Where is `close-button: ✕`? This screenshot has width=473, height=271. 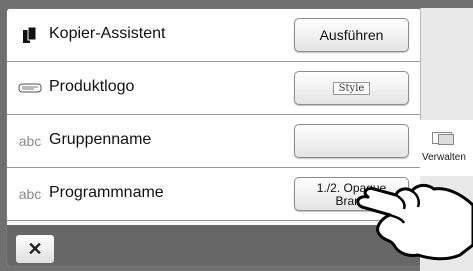 close-button: ✕ is located at coordinates (35, 249).